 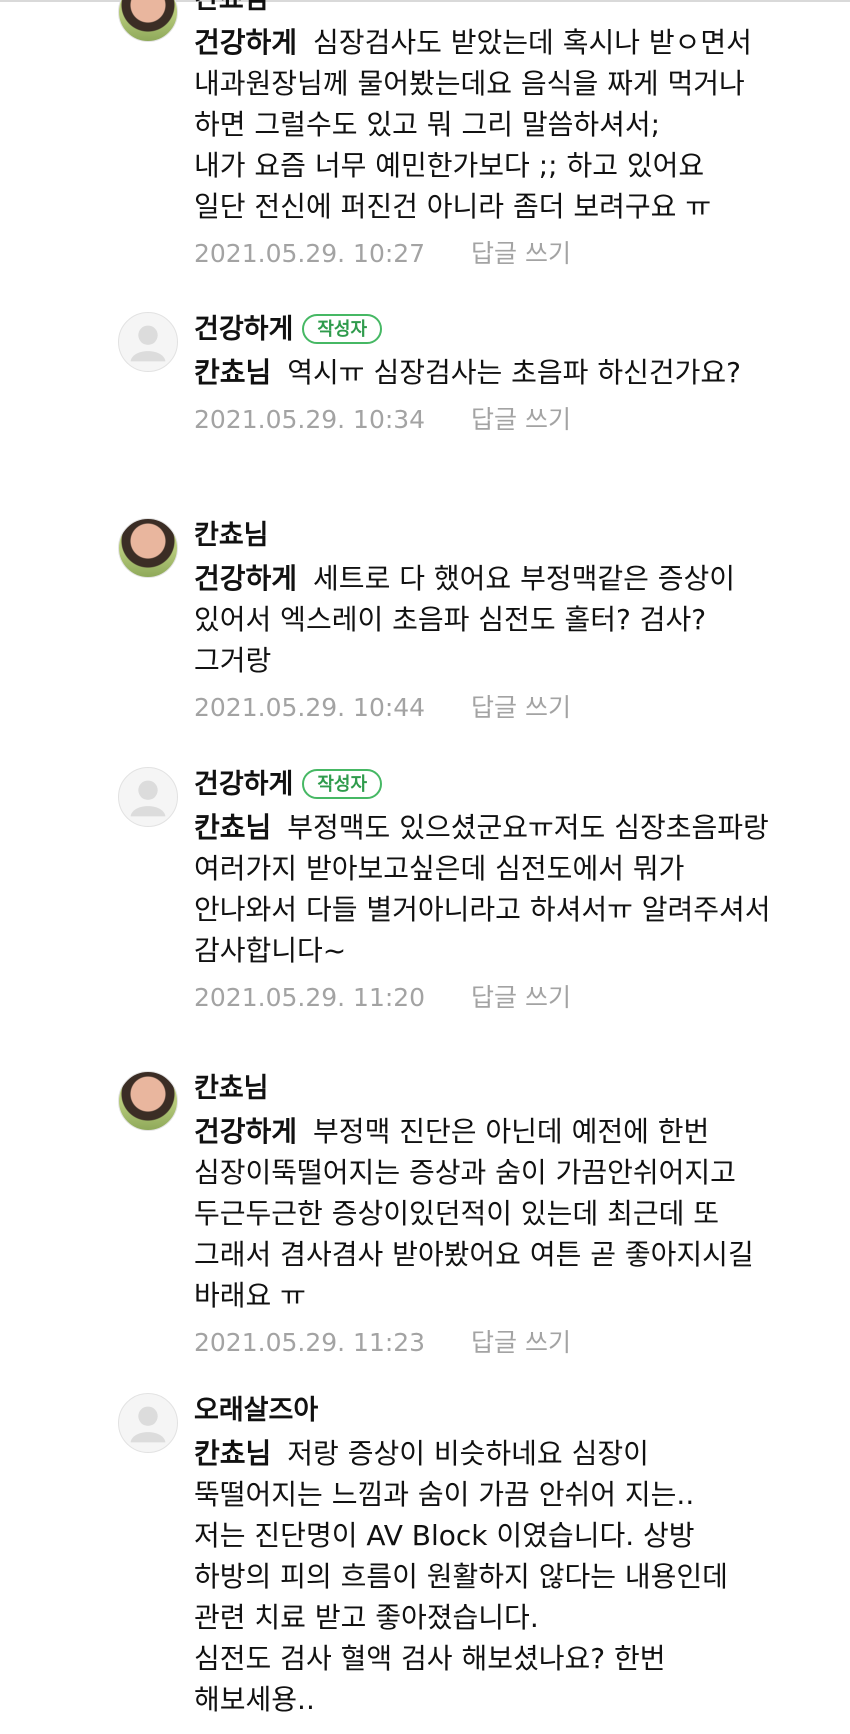 I want to click on comment-author: 오래살즈아, so click(x=256, y=1410).